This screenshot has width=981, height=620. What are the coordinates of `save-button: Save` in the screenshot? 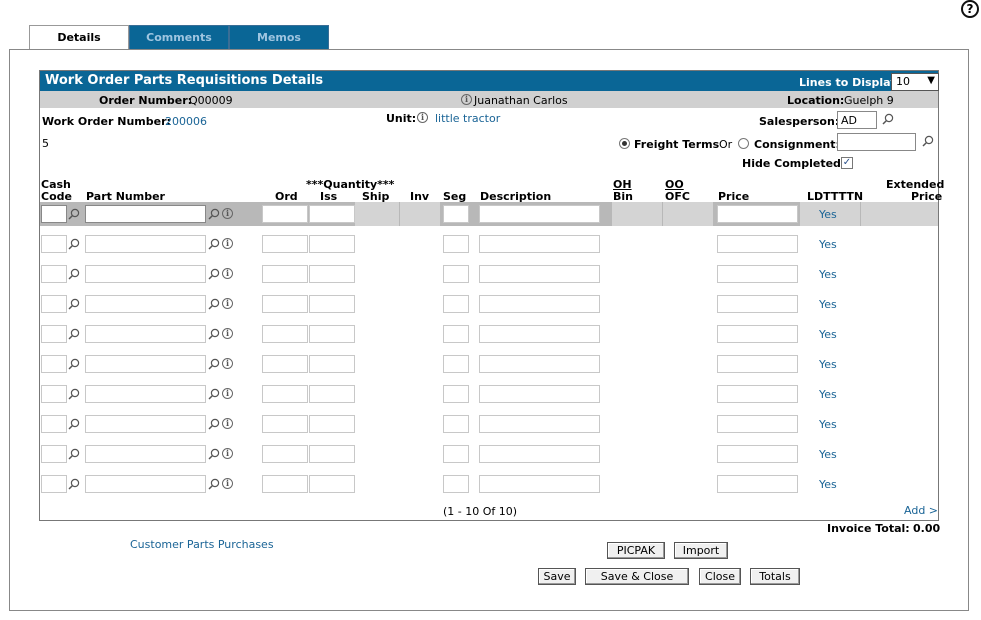 It's located at (557, 576).